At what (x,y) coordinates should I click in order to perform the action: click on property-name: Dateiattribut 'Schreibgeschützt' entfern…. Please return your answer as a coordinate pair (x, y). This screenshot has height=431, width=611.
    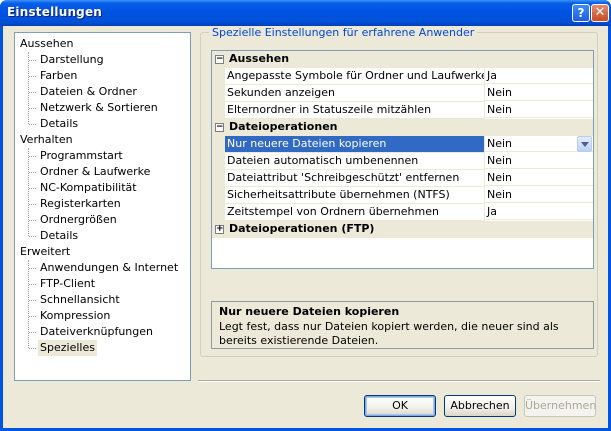
    Looking at the image, I should click on (355, 178).